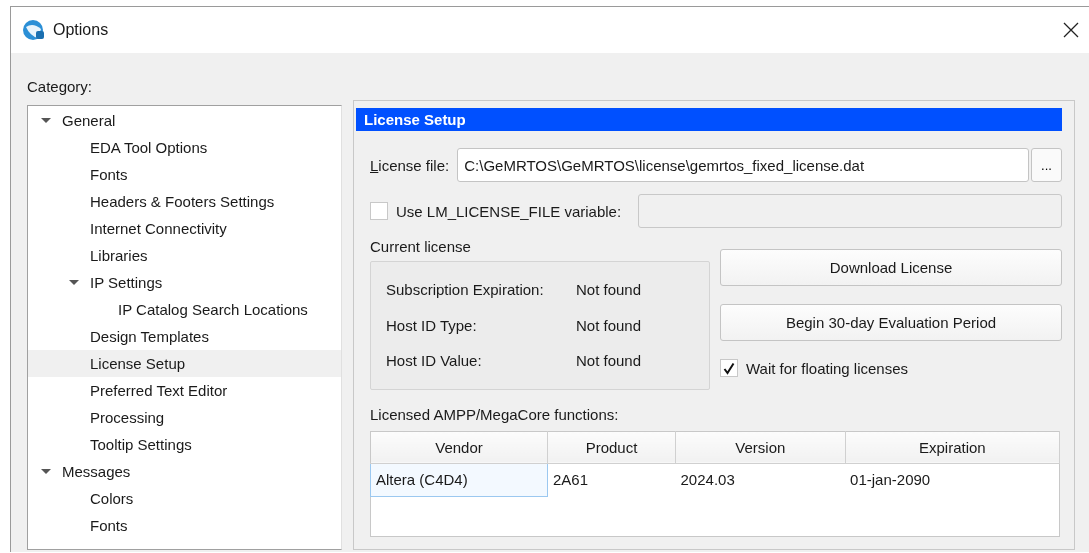 The image size is (1089, 553). What do you see at coordinates (184, 120) in the screenshot?
I see `tree-item: General` at bounding box center [184, 120].